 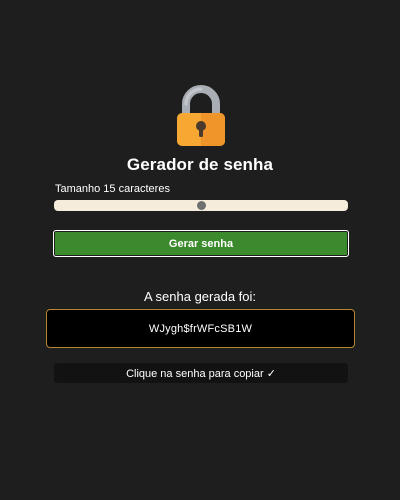 I want to click on length-slider, so click(x=201, y=205).